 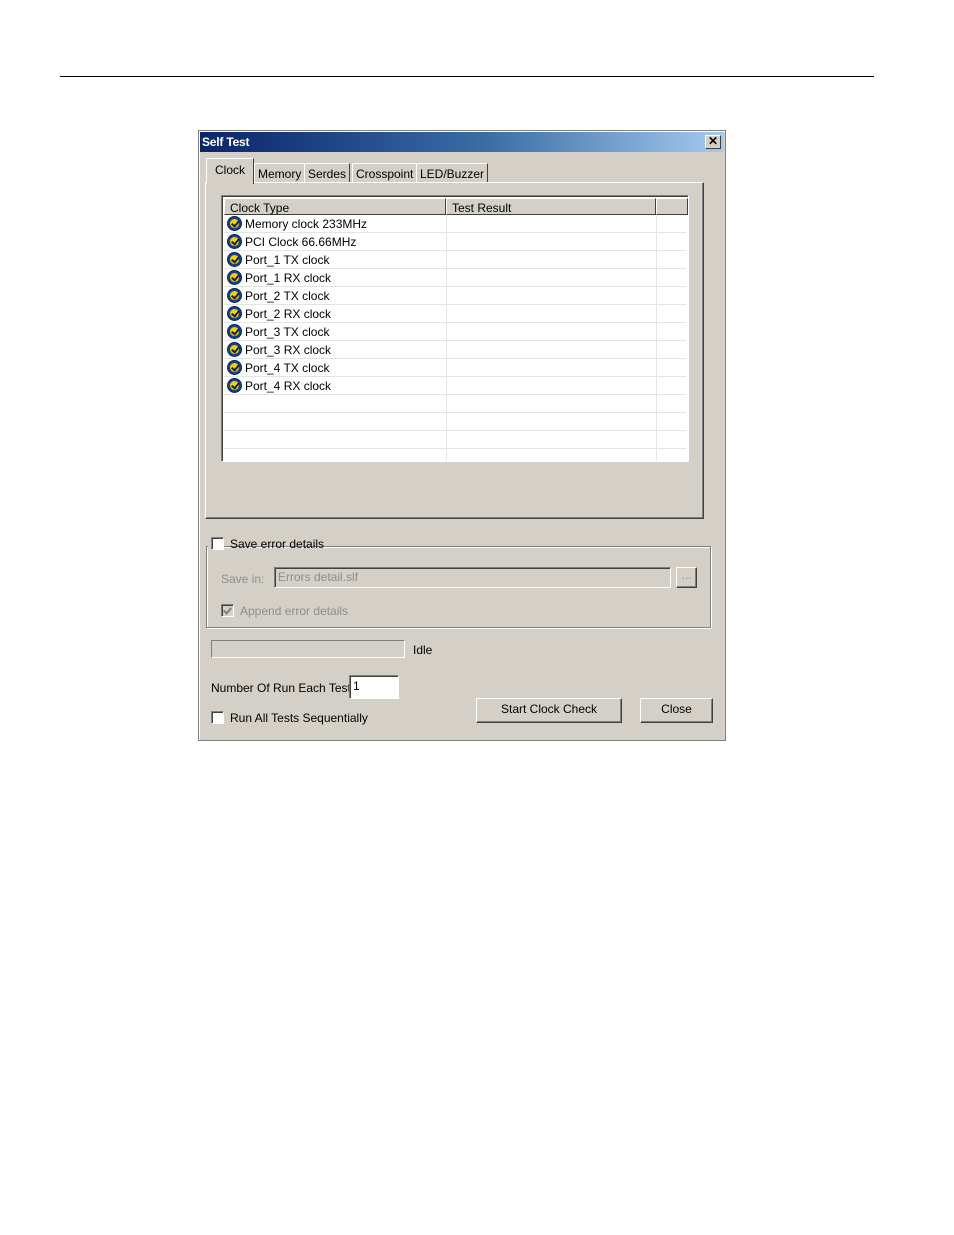 I want to click on progress-bar, so click(x=308, y=649).